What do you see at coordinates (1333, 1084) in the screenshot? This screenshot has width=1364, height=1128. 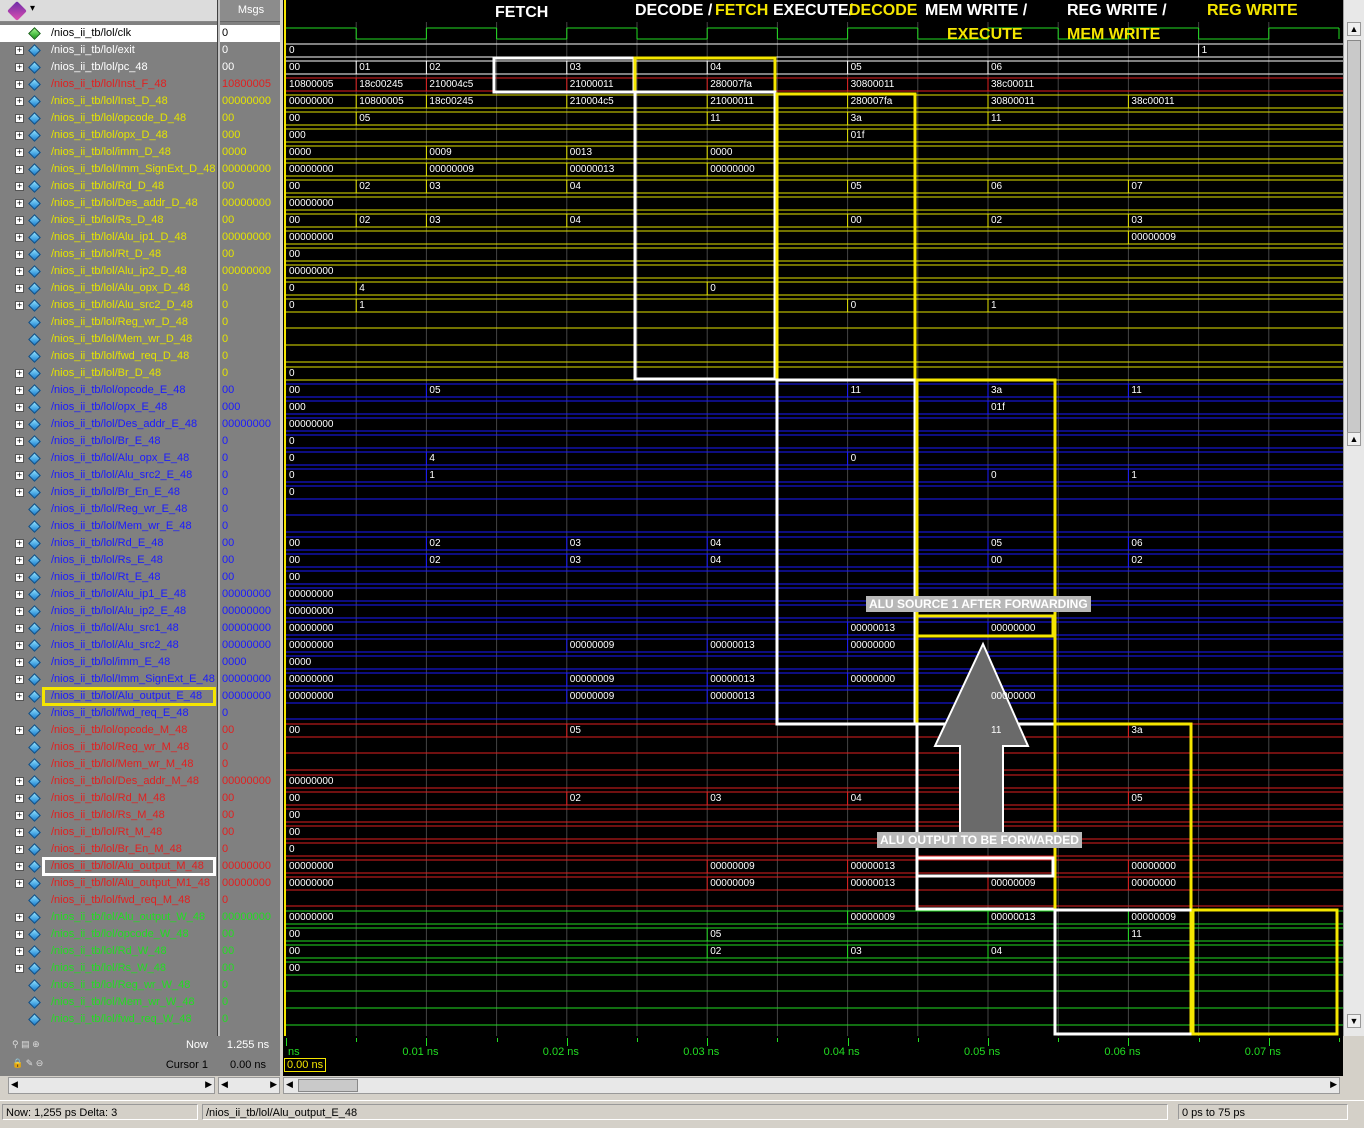 I see `scroll-right-arrow-icon-3: ▶` at bounding box center [1333, 1084].